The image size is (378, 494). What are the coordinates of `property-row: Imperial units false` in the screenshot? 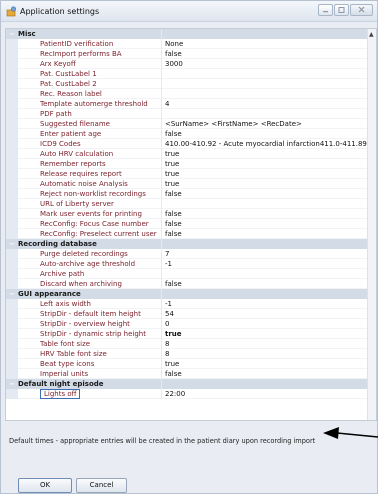 It's located at (187, 374).